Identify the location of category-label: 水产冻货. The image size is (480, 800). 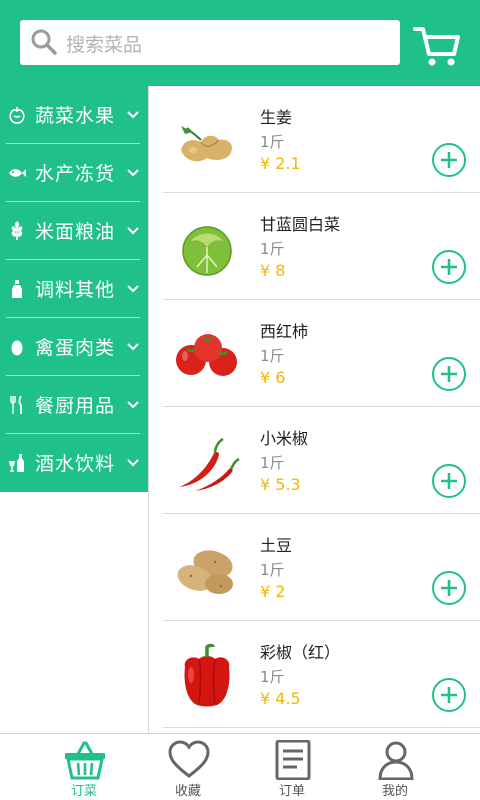
(75, 174).